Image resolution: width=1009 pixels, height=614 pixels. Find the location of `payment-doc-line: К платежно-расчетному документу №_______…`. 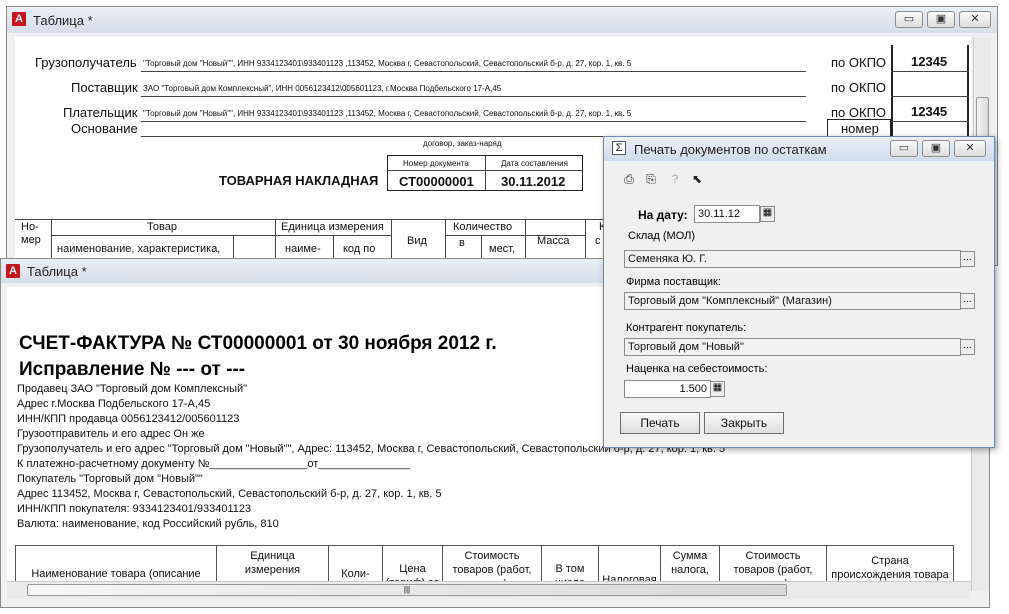

payment-doc-line: К платежно-расчетному документу №_______… is located at coordinates (214, 464).